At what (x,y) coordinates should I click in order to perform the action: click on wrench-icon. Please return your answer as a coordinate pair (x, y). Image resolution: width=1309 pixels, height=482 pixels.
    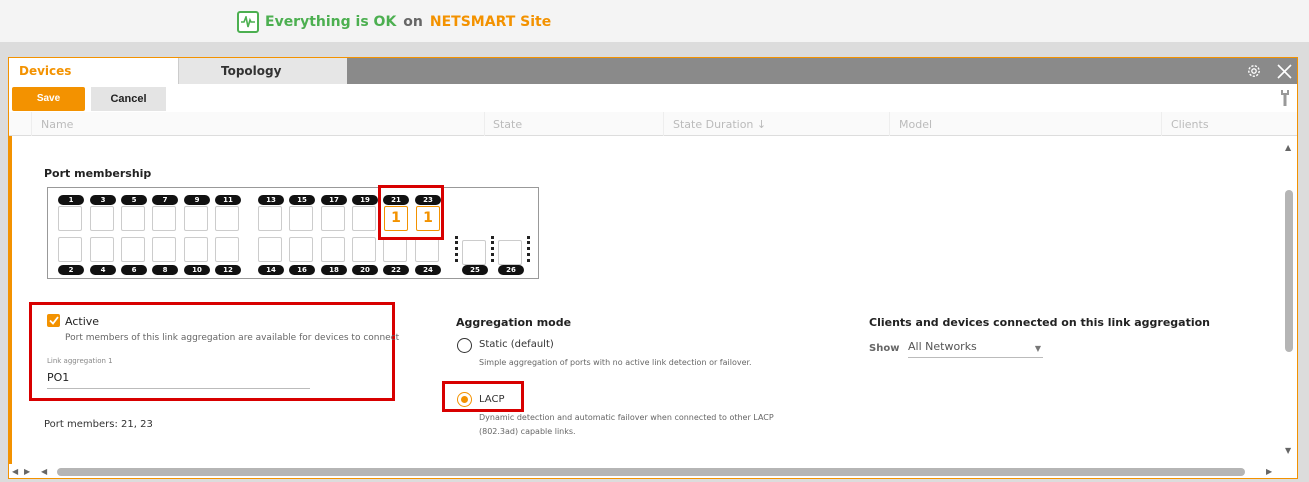
    Looking at the image, I should click on (1285, 98).